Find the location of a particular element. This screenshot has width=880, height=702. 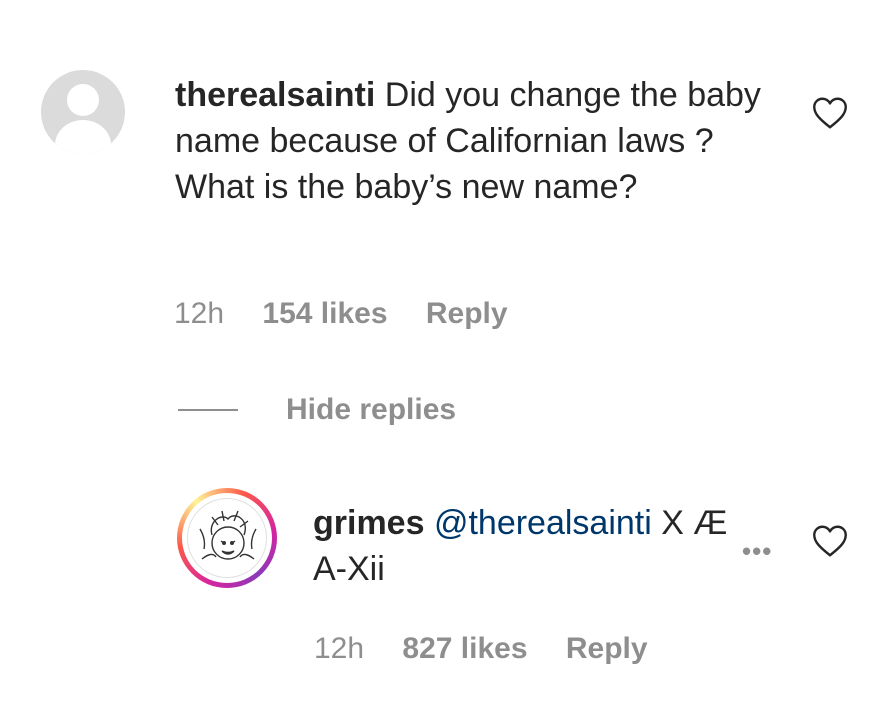

reply-reply-button: Reply is located at coordinates (607, 648).